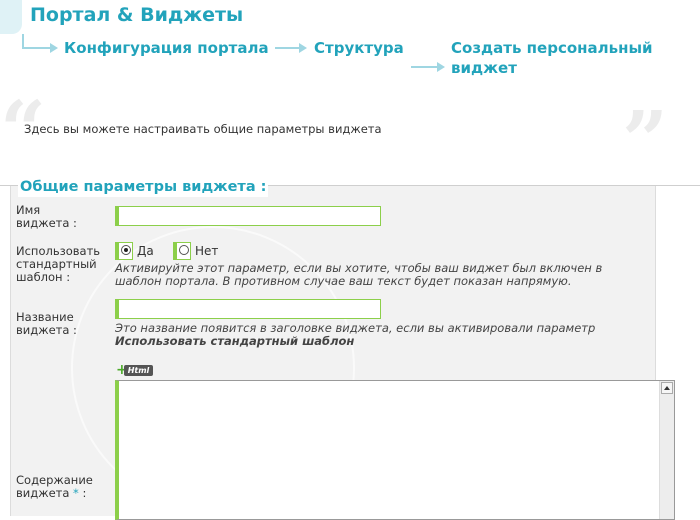 The height and width of the screenshot is (520, 700). I want to click on close-quote-icon: ”, so click(645, 140).